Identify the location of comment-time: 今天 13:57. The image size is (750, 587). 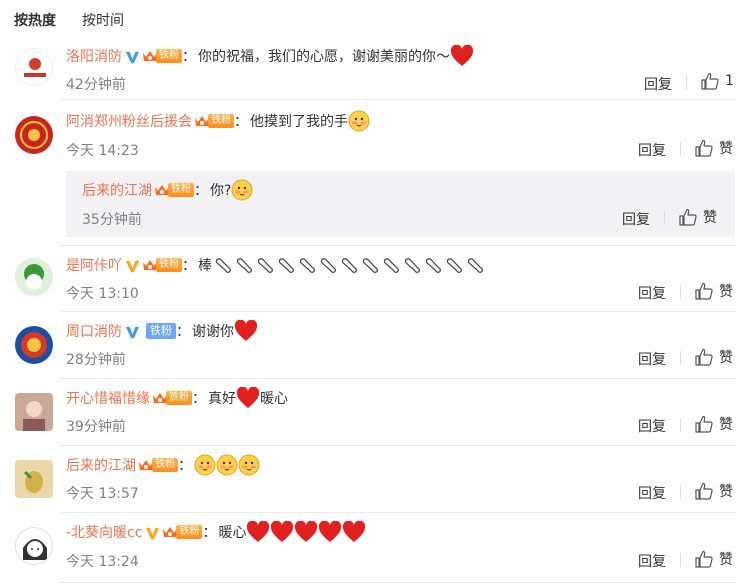
(102, 494).